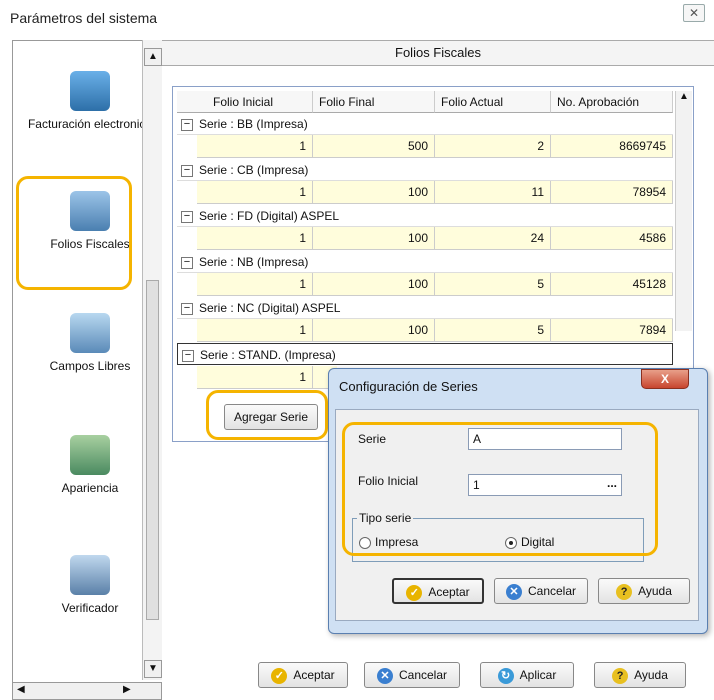 This screenshot has width=714, height=700. I want to click on grid-vscrollbar: ▲, so click(683, 211).